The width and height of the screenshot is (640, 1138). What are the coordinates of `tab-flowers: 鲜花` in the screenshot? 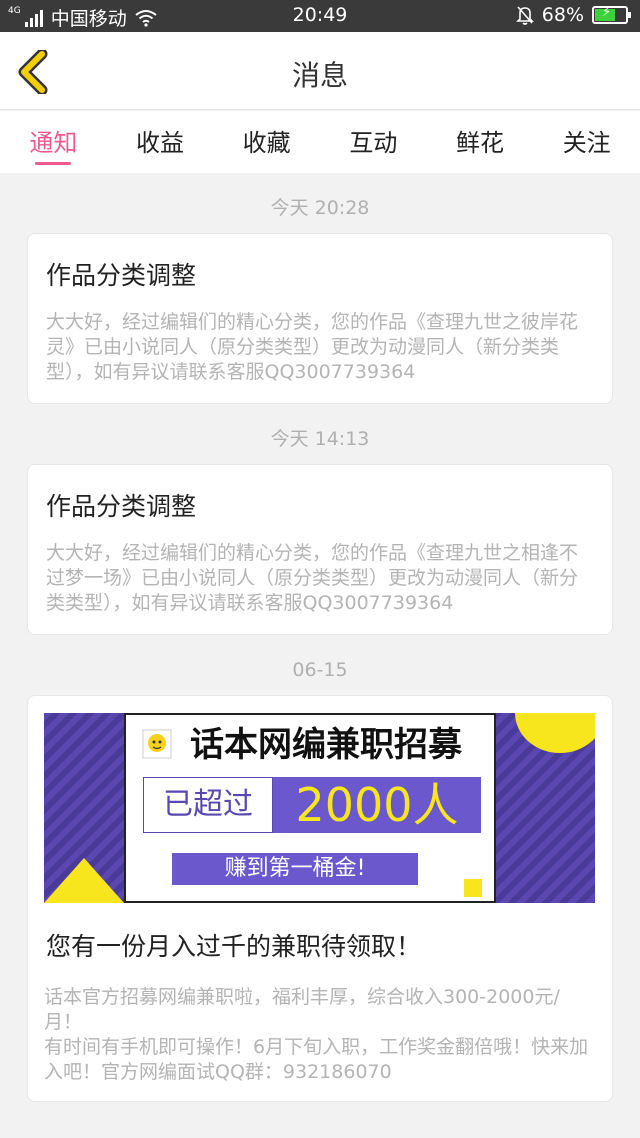 It's located at (480, 142).